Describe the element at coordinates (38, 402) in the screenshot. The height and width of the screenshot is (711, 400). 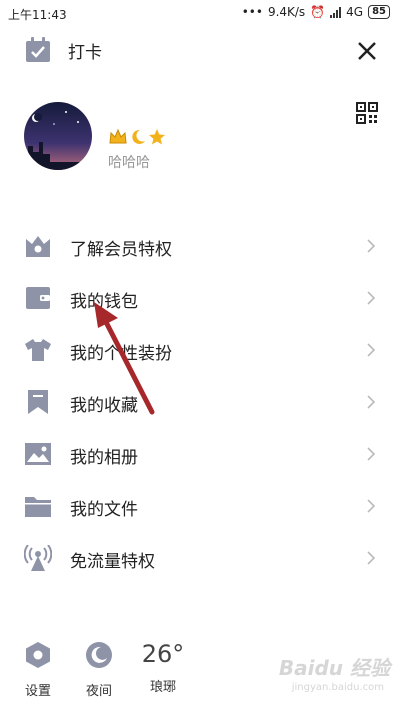
I see `bookmark-icon` at that location.